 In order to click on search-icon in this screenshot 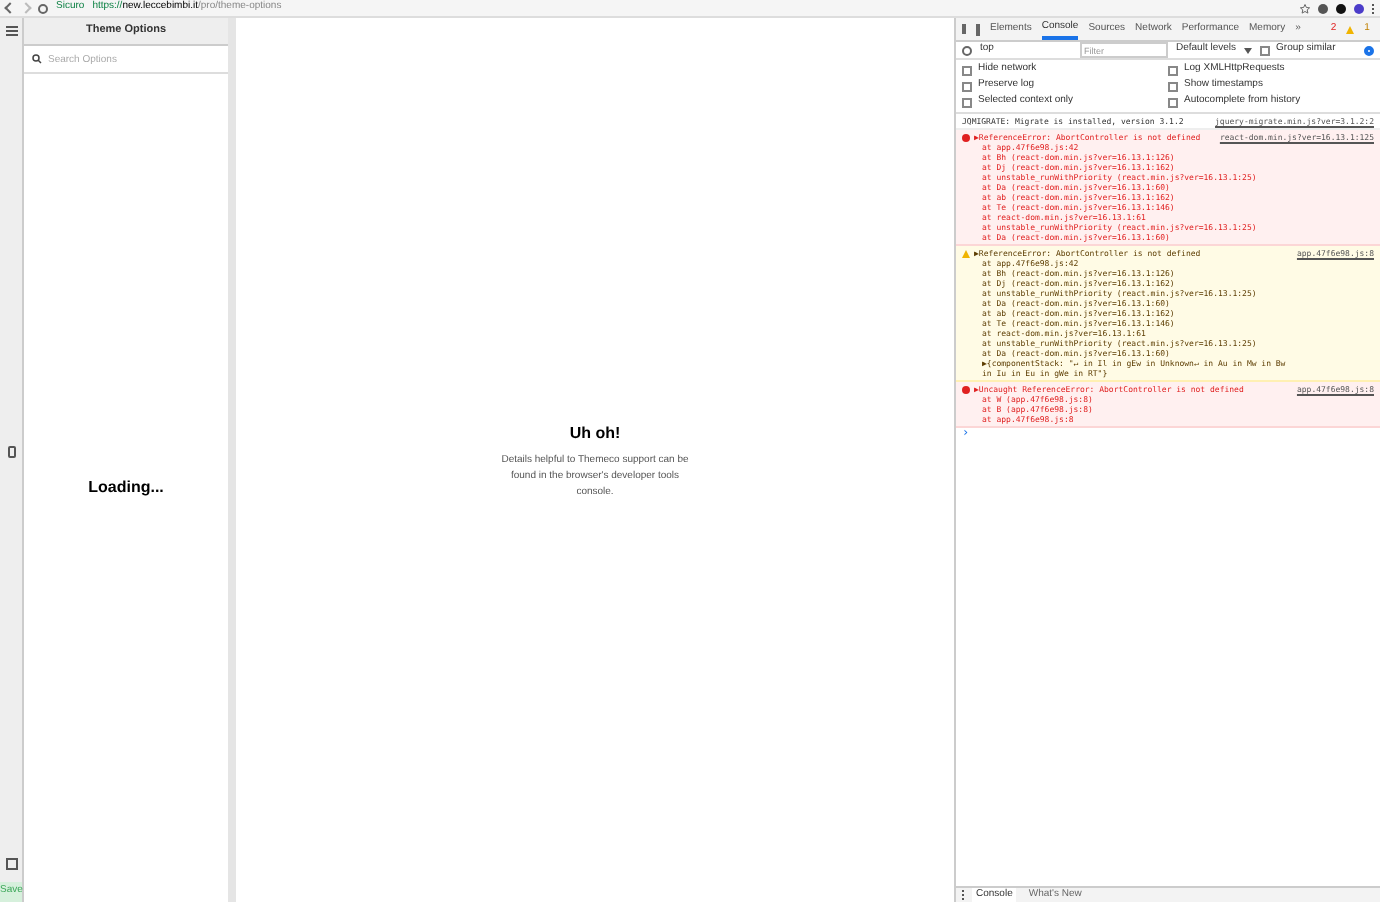, I will do `click(37, 59)`.